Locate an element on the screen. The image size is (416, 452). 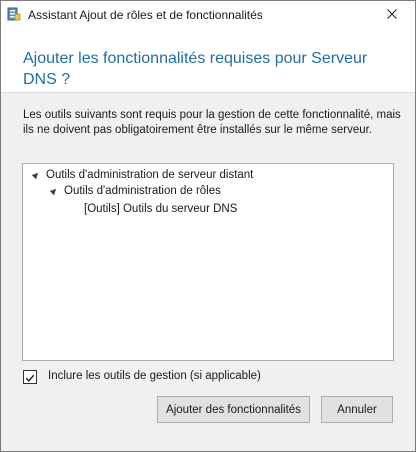
tree-item-label: [Outils] Outils du serveur DNS is located at coordinates (161, 209).